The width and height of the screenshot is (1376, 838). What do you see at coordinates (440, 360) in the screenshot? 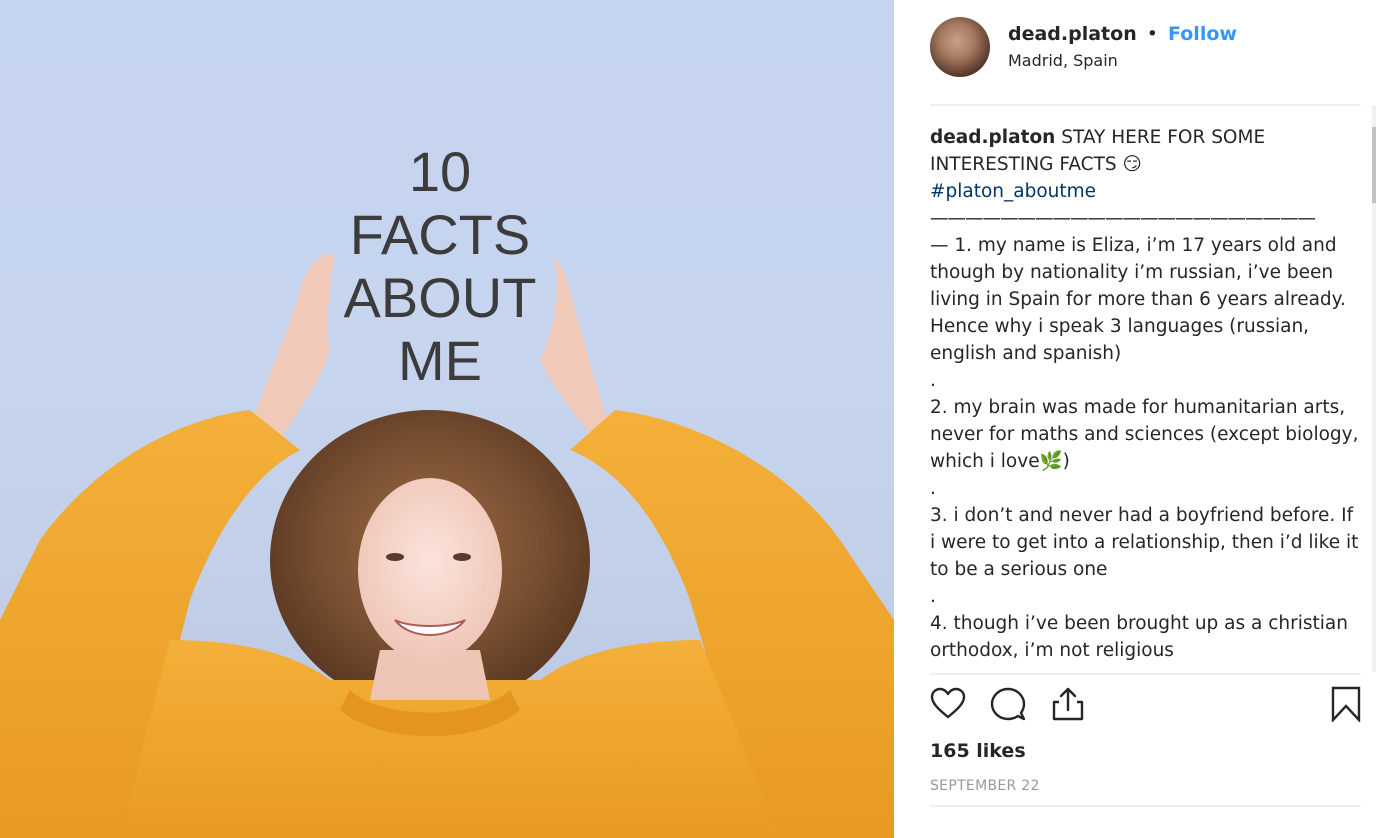
I see `overlay-line: ME` at bounding box center [440, 360].